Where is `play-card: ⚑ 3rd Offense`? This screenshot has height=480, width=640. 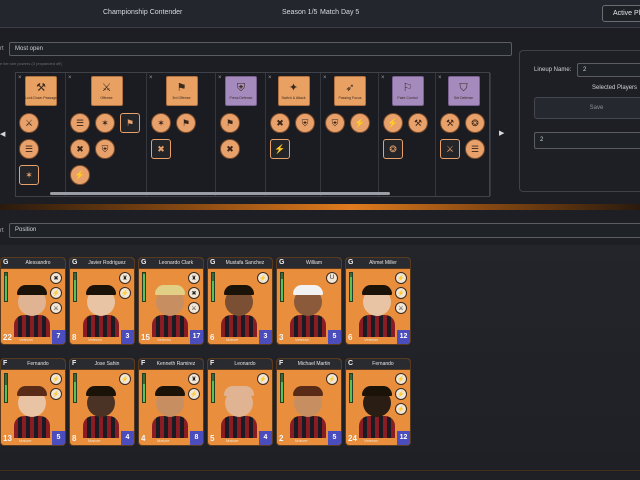
play-card: ⚑ 3rd Offense is located at coordinates (181, 91).